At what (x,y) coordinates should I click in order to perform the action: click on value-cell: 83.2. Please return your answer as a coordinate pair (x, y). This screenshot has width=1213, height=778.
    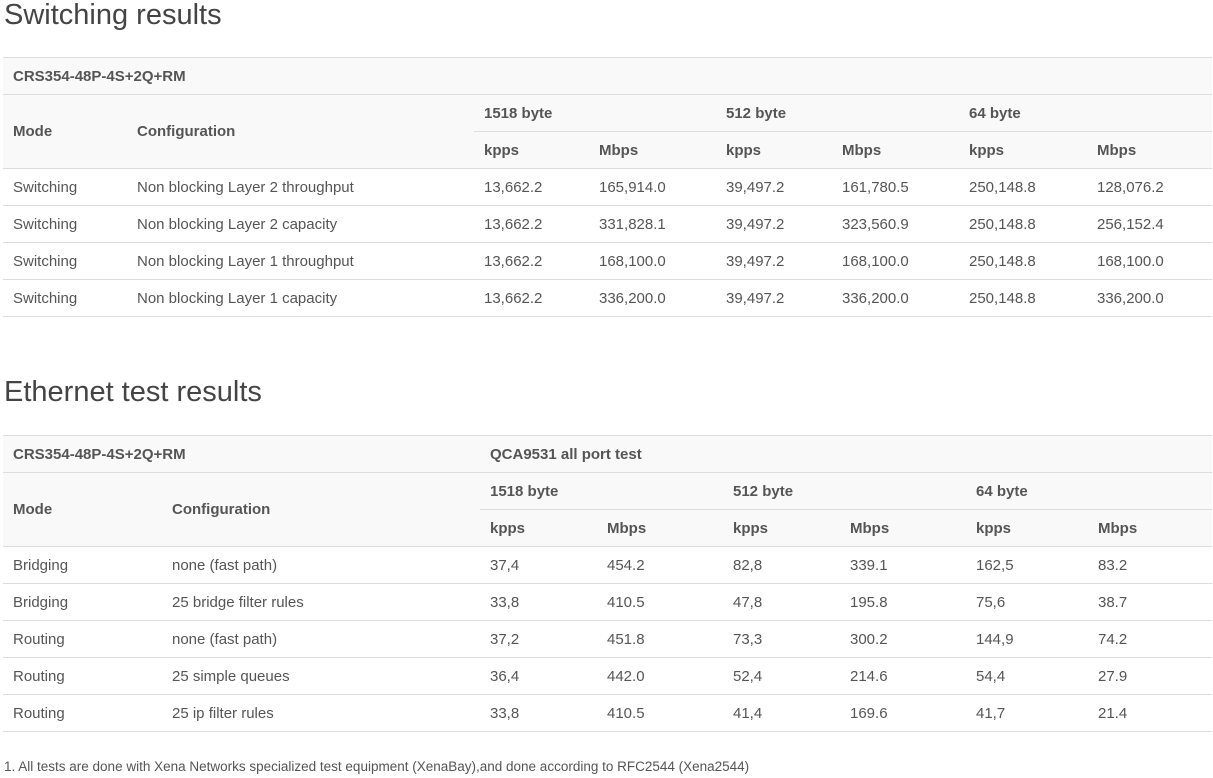
    Looking at the image, I should click on (1150, 565).